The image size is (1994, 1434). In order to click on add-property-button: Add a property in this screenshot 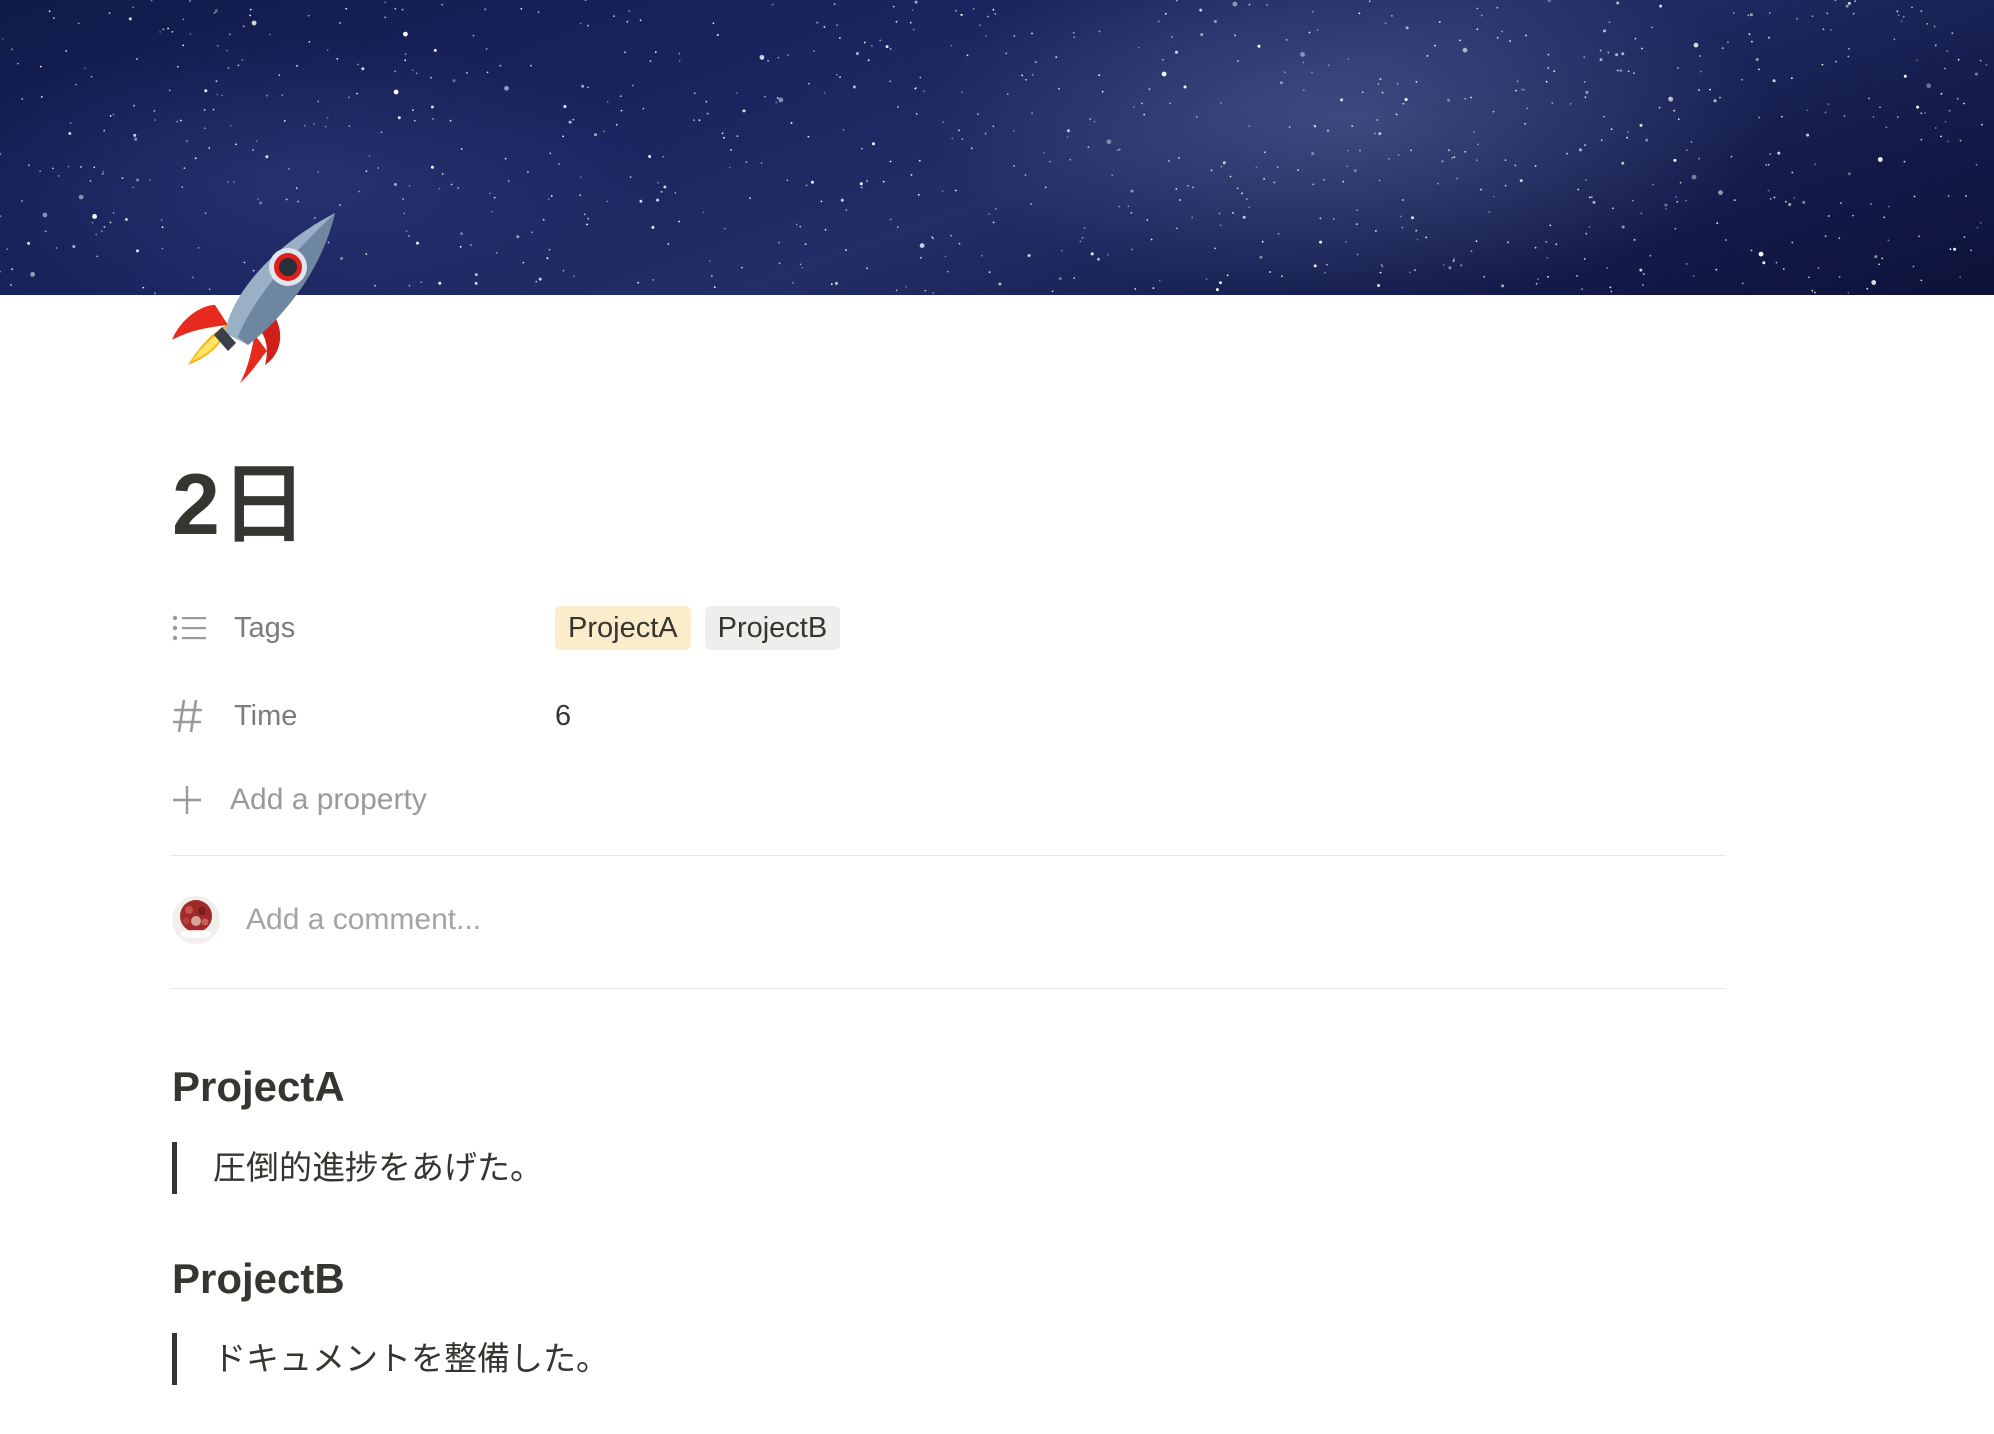, I will do `click(952, 800)`.